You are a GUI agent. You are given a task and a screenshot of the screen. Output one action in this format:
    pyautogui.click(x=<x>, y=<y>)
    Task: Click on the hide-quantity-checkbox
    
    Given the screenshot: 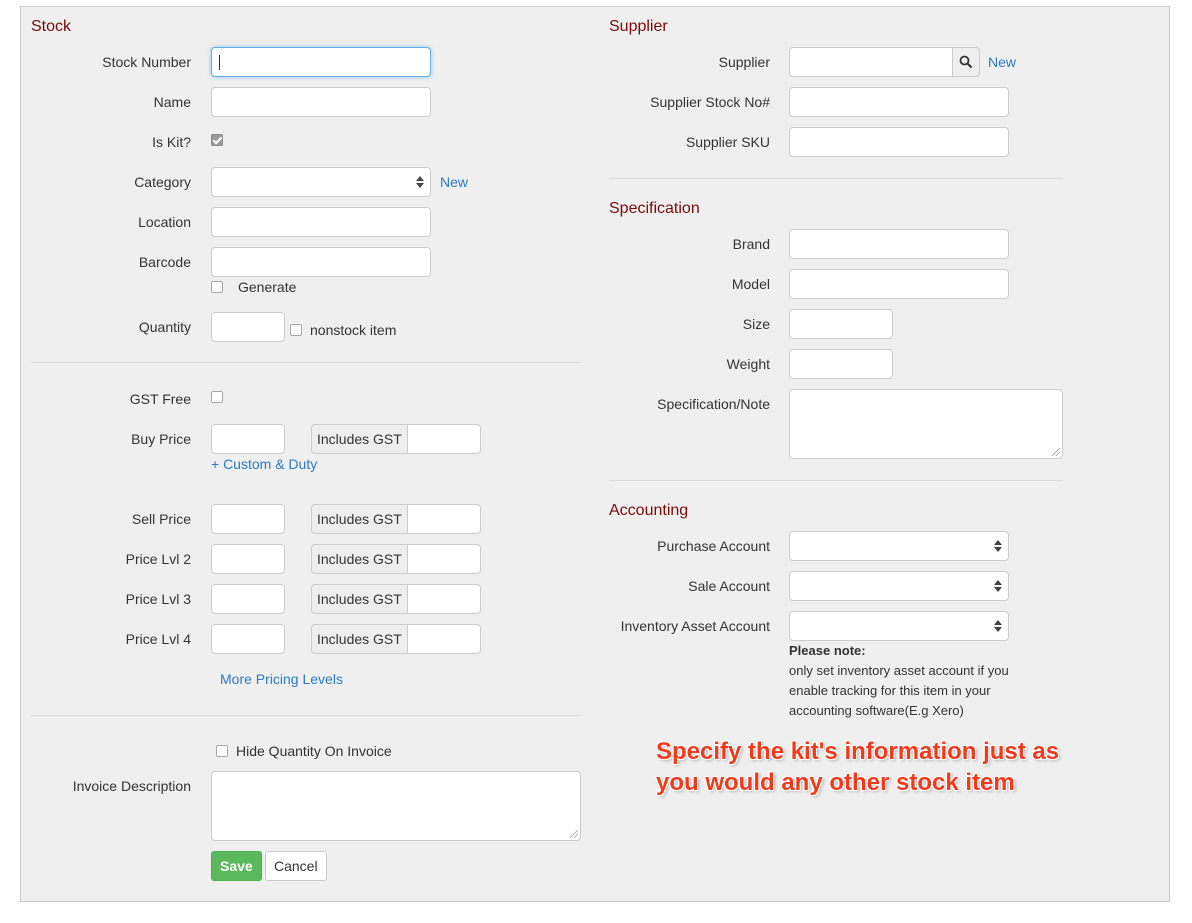 What is the action you would take?
    pyautogui.click(x=222, y=751)
    